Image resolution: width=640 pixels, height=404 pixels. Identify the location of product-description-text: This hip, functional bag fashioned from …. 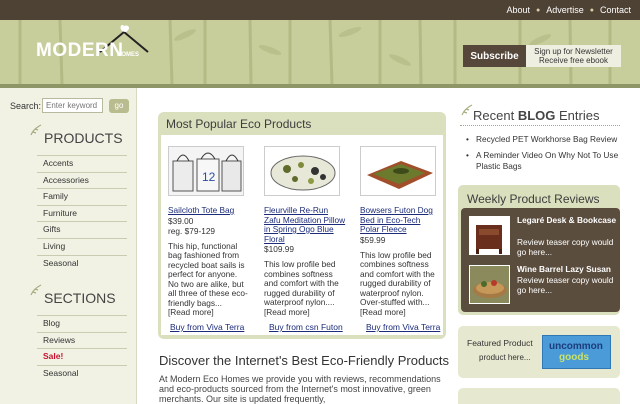
(208, 274).